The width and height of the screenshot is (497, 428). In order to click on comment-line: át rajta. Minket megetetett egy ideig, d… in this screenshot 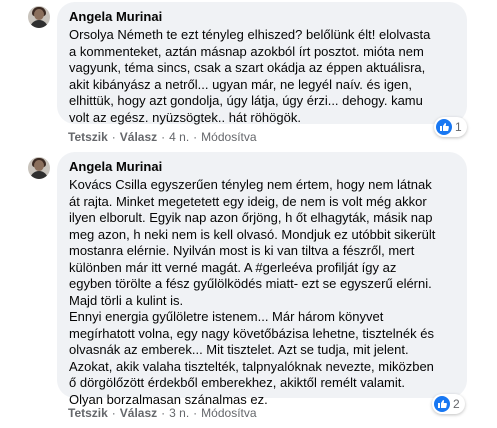, I will do `click(248, 201)`.